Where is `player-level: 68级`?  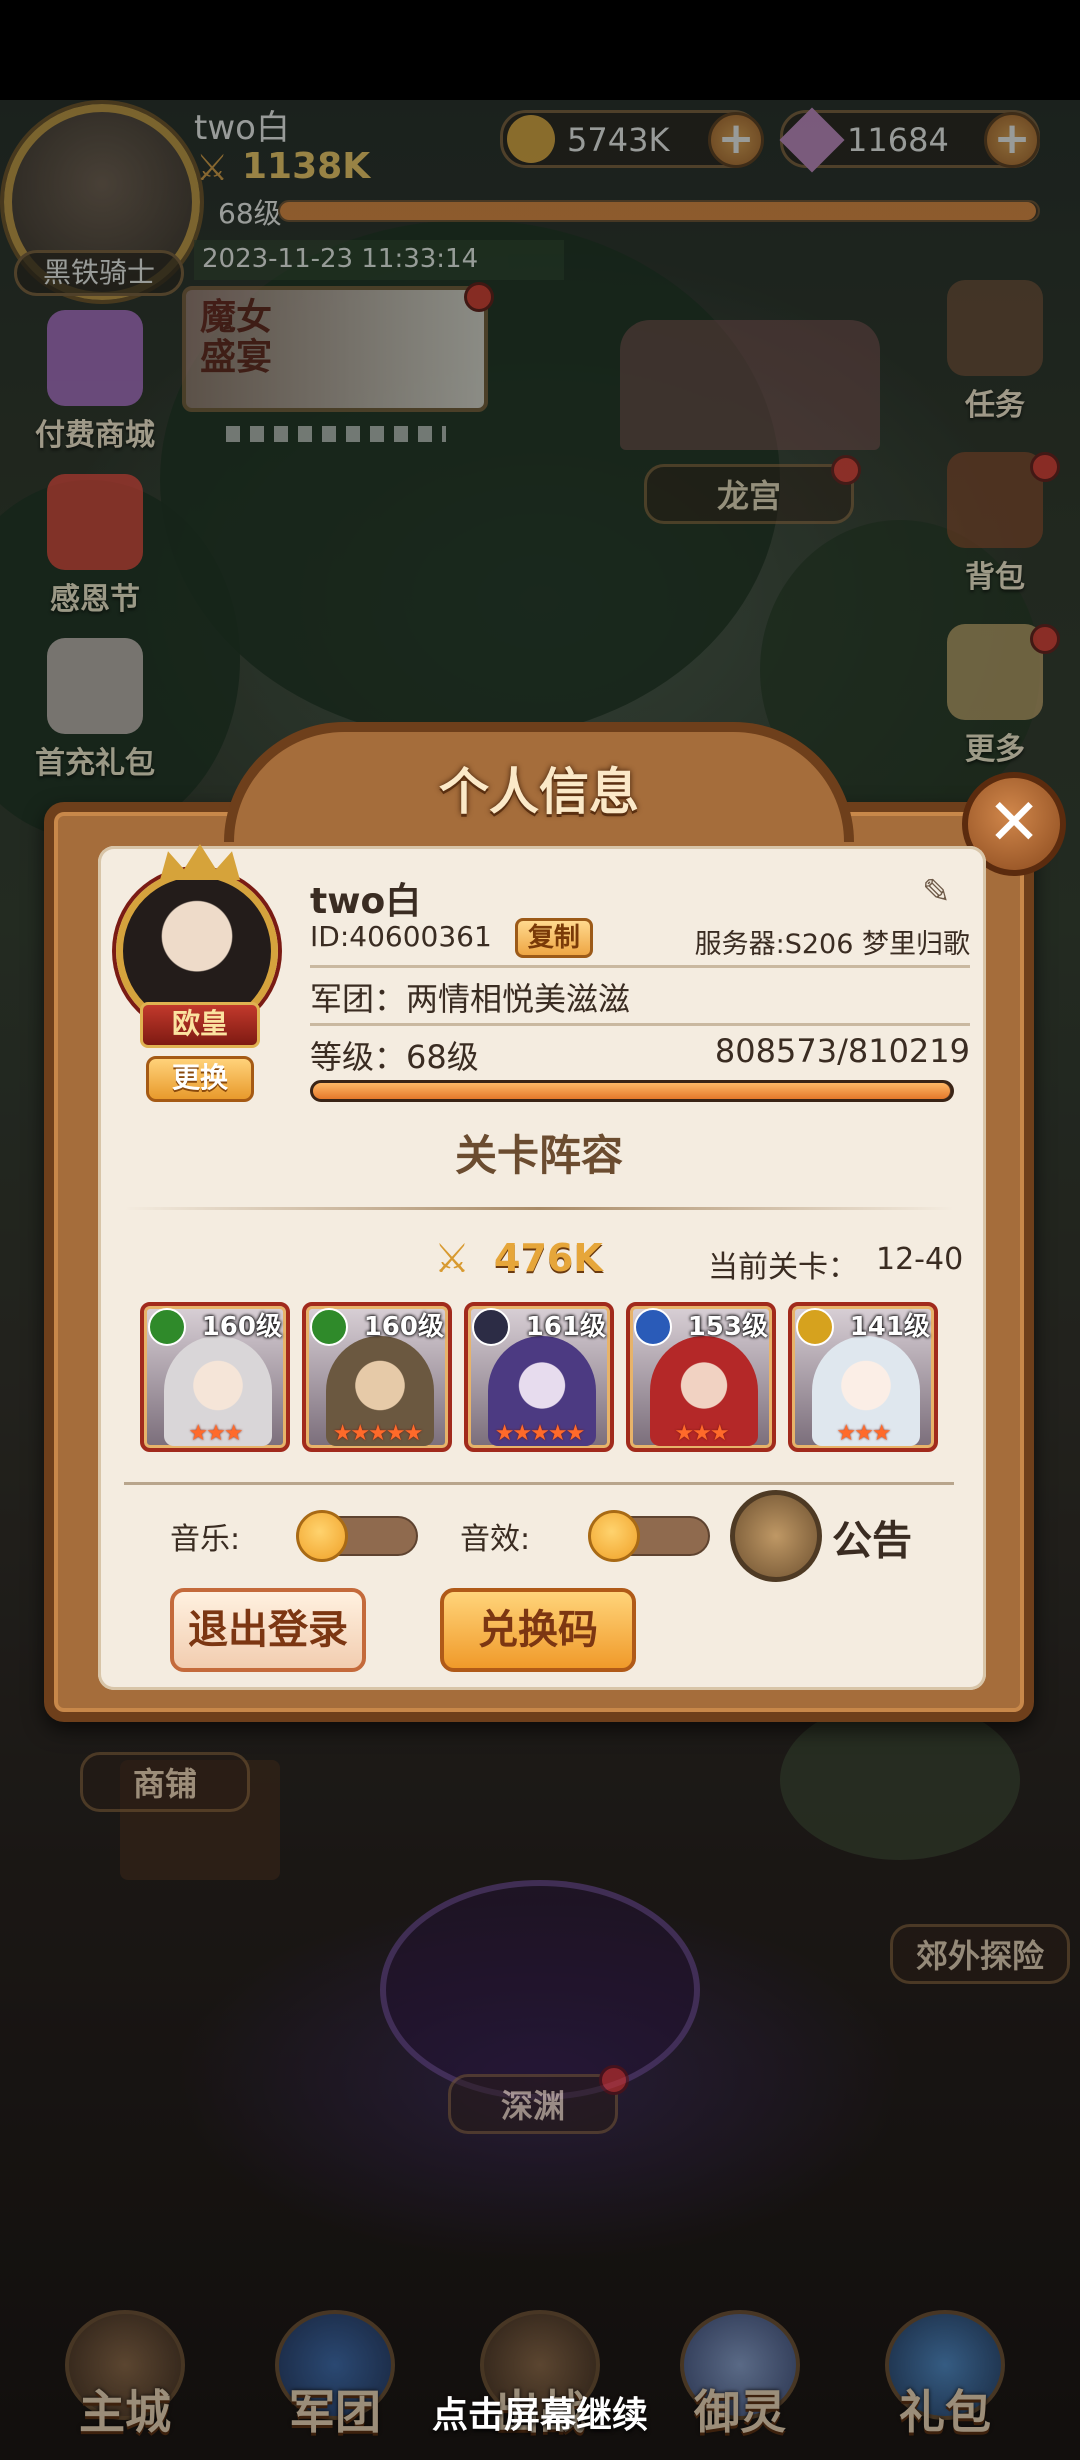 player-level: 68级 is located at coordinates (250, 213).